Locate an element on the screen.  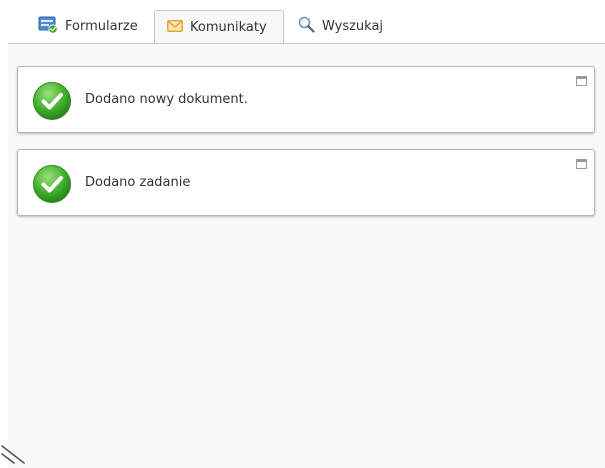
message-text: Dodano nowy dokument. is located at coordinates (166, 99).